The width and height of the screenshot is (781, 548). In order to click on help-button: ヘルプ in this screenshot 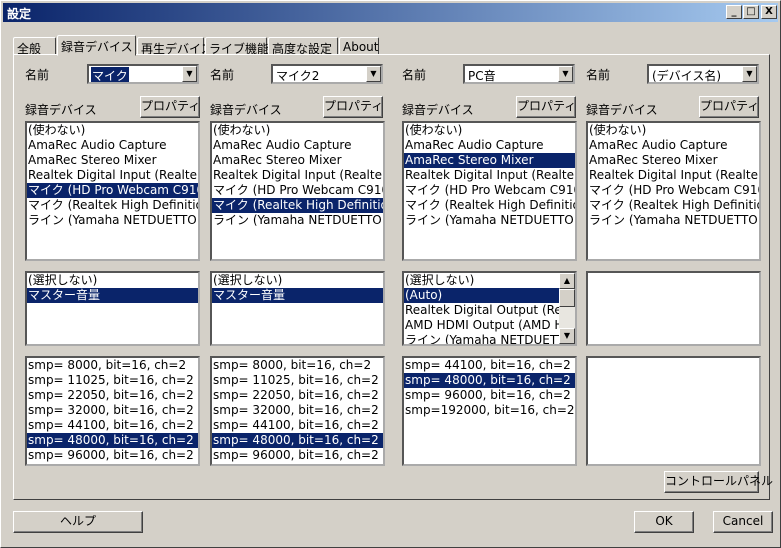, I will do `click(78, 522)`.